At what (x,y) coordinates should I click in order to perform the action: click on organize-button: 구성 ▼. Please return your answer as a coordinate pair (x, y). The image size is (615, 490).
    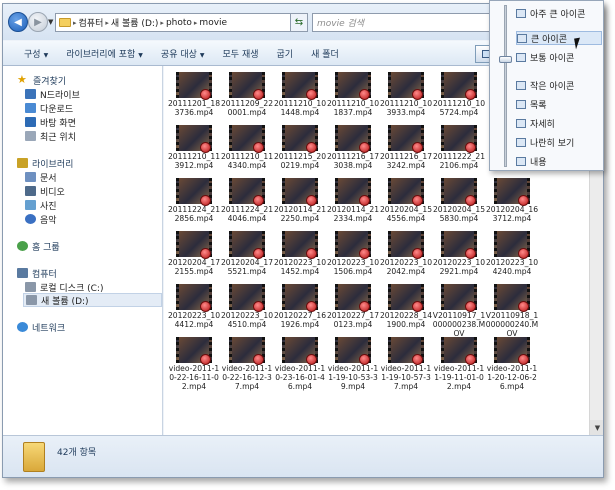
    Looking at the image, I should click on (36, 53).